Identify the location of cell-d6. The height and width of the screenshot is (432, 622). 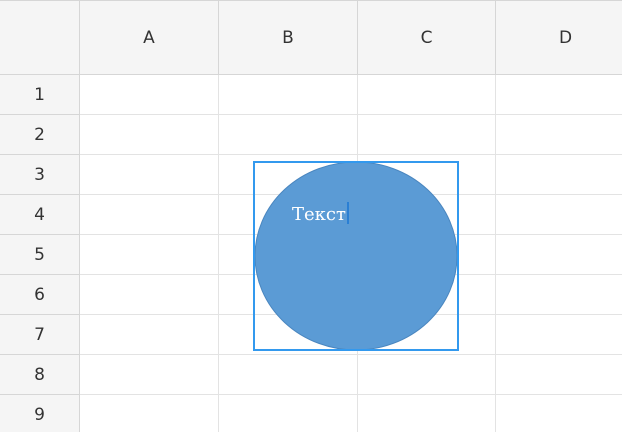
(559, 295).